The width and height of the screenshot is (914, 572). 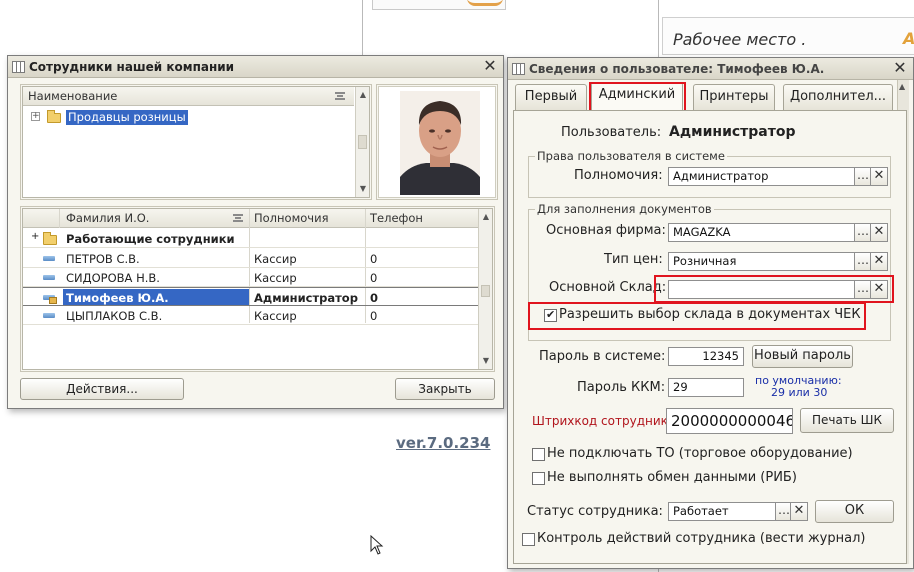 What do you see at coordinates (734, 97) in the screenshot?
I see `tab-printers: Принтеры` at bounding box center [734, 97].